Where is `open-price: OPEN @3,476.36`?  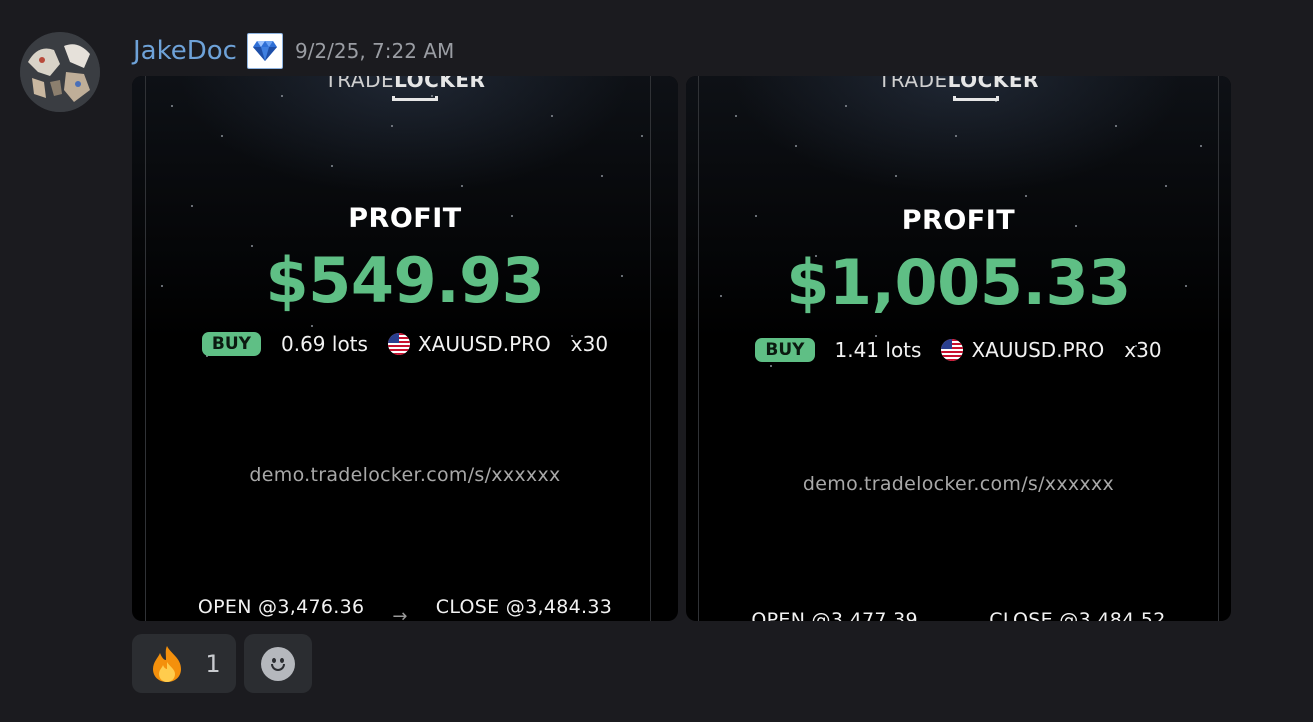
open-price: OPEN @3,476.36 is located at coordinates (281, 607).